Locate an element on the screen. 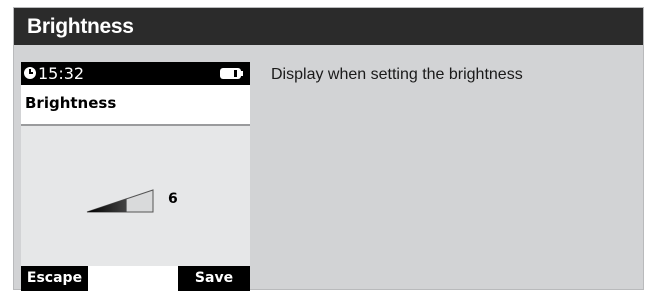 The width and height of the screenshot is (647, 294). battery-icon is located at coordinates (231, 73).